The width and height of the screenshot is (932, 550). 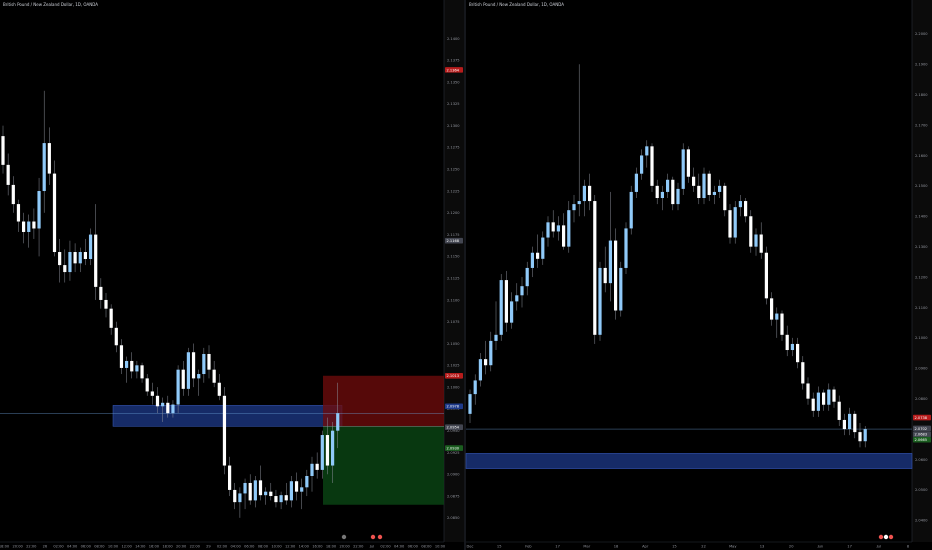 What do you see at coordinates (227, 416) in the screenshot?
I see `left-demand-zone` at bounding box center [227, 416].